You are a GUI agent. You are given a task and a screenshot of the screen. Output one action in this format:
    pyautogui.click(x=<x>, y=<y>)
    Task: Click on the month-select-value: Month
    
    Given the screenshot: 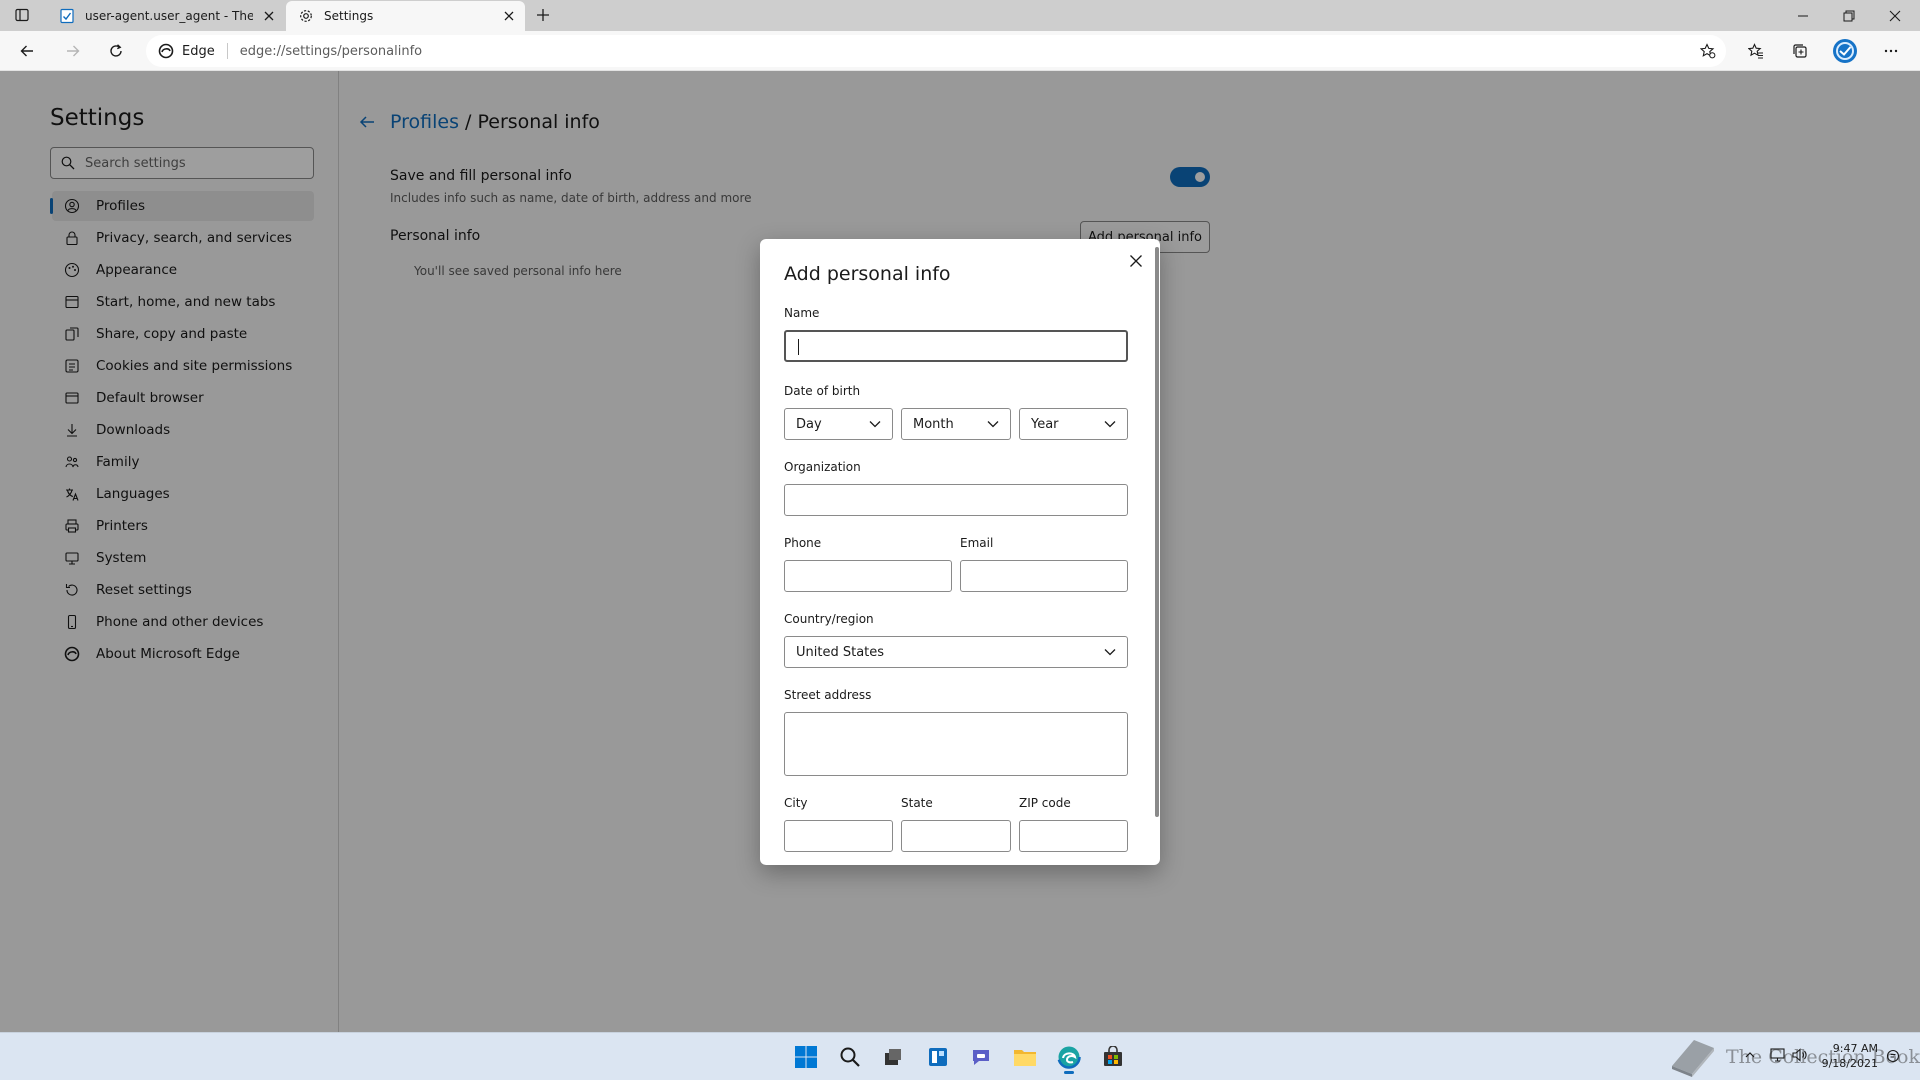 What is the action you would take?
    pyautogui.click(x=933, y=424)
    